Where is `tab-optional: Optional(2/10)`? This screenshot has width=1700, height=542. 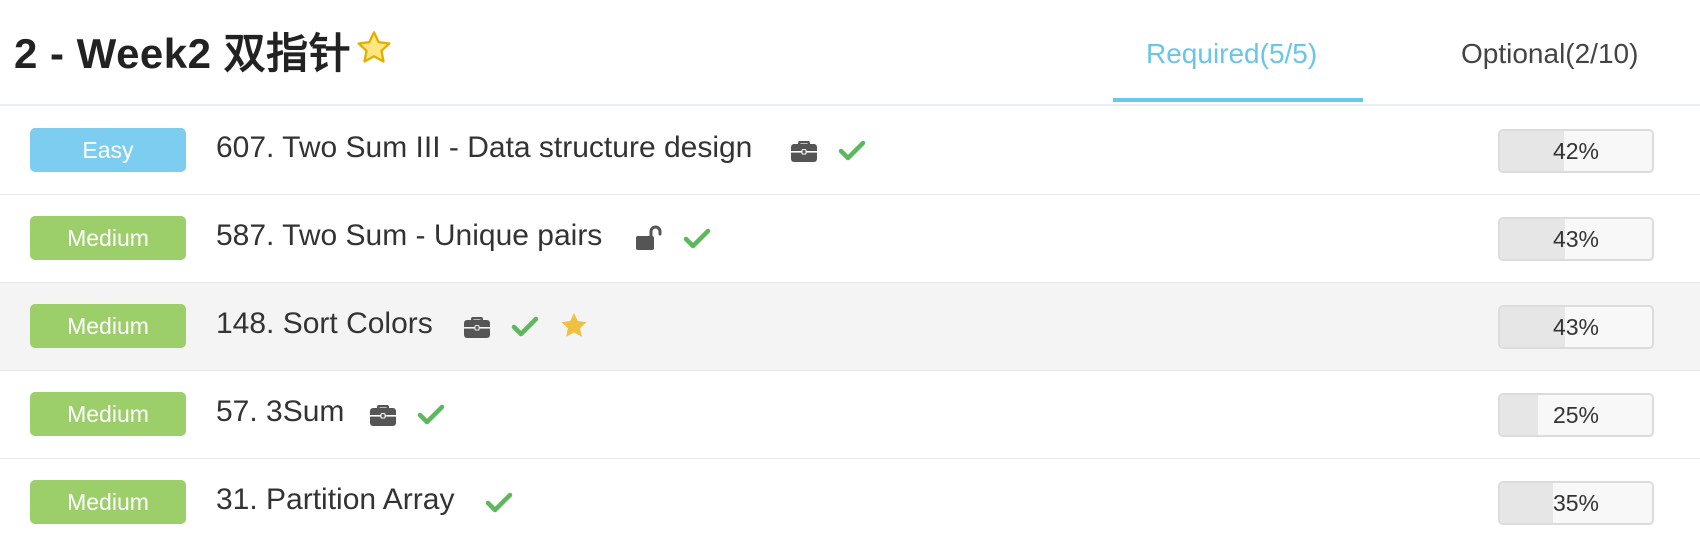
tab-optional: Optional(2/10) is located at coordinates (1549, 54).